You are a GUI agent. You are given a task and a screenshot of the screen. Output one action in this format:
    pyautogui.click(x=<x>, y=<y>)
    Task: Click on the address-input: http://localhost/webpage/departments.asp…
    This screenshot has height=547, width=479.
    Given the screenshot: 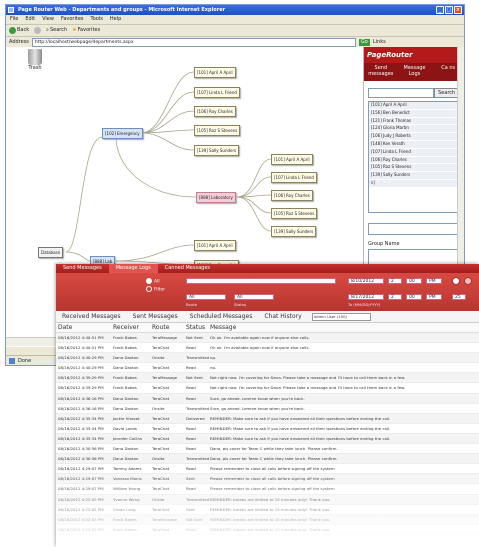 What is the action you would take?
    pyautogui.click(x=193, y=42)
    